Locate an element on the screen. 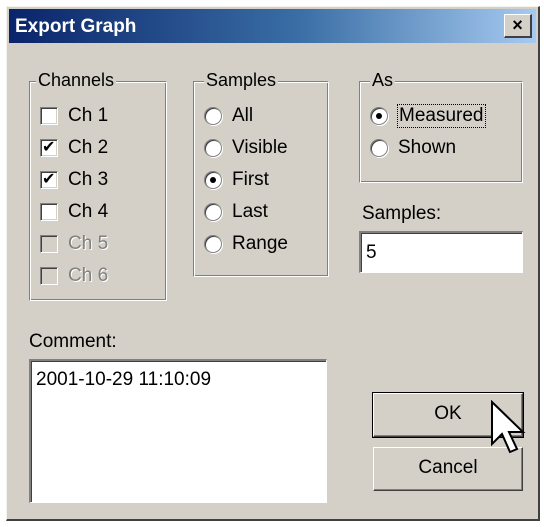 The width and height of the screenshot is (544, 527). title-bar: Export Graph × is located at coordinates (272, 26).